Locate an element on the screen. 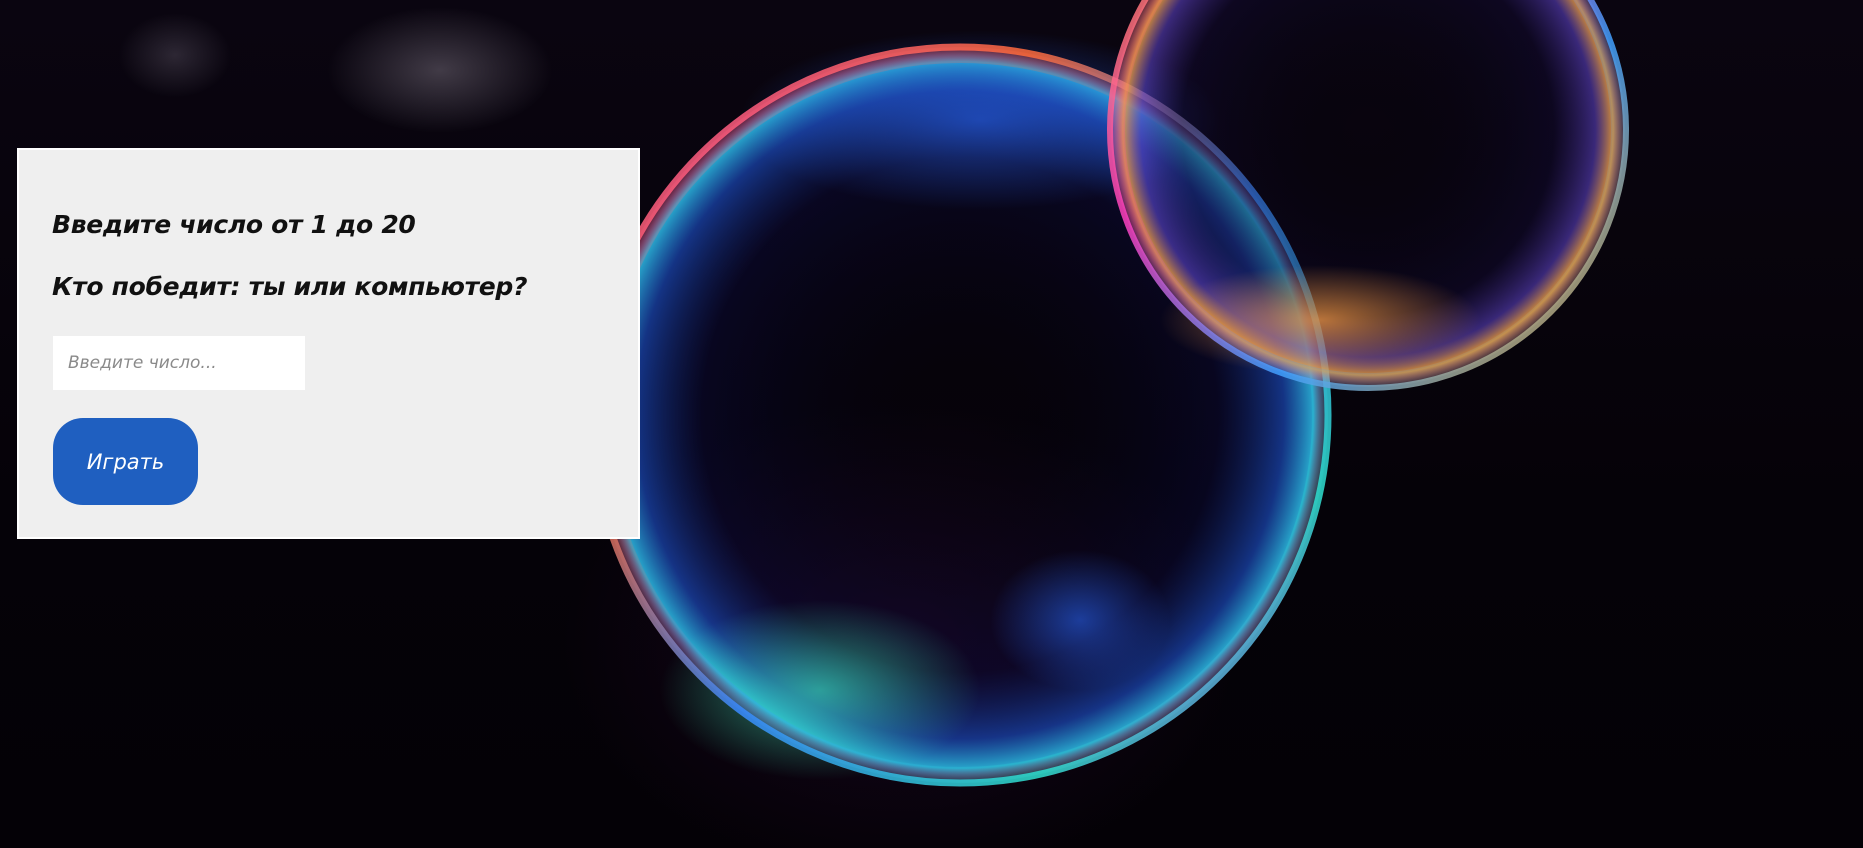  small-bubble is located at coordinates (1368, 195).